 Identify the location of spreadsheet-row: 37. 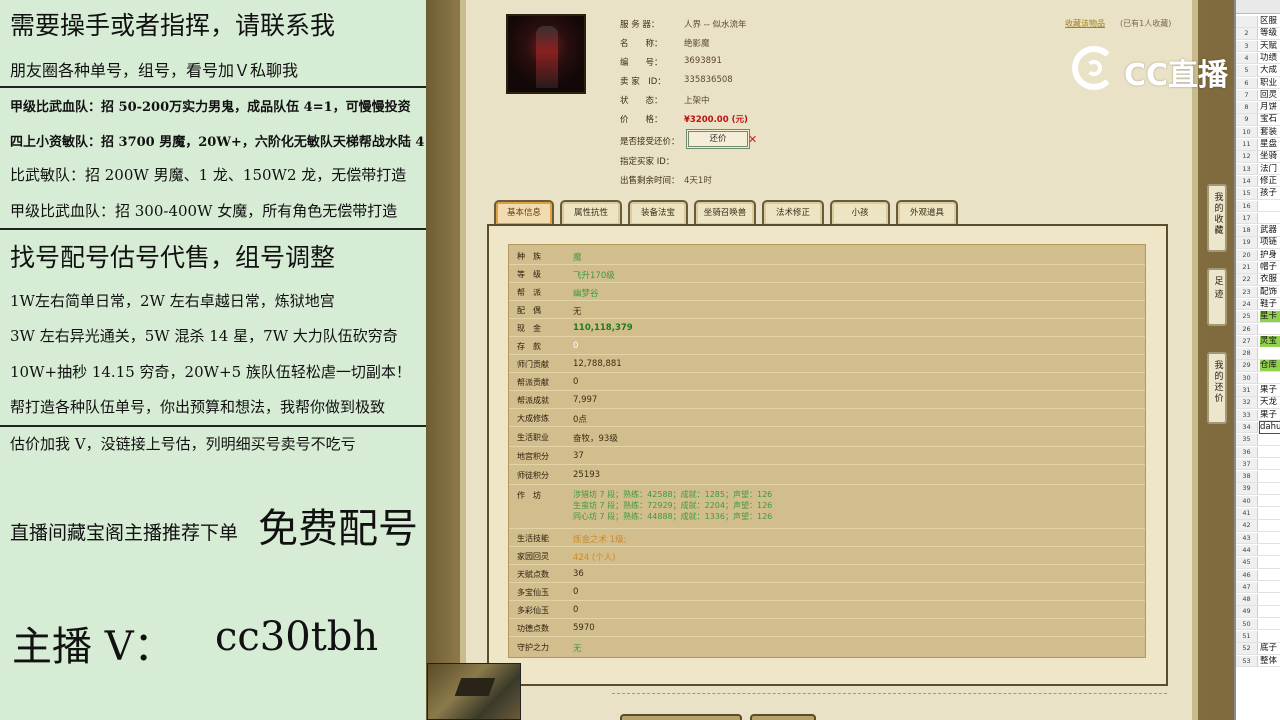
(1258, 464).